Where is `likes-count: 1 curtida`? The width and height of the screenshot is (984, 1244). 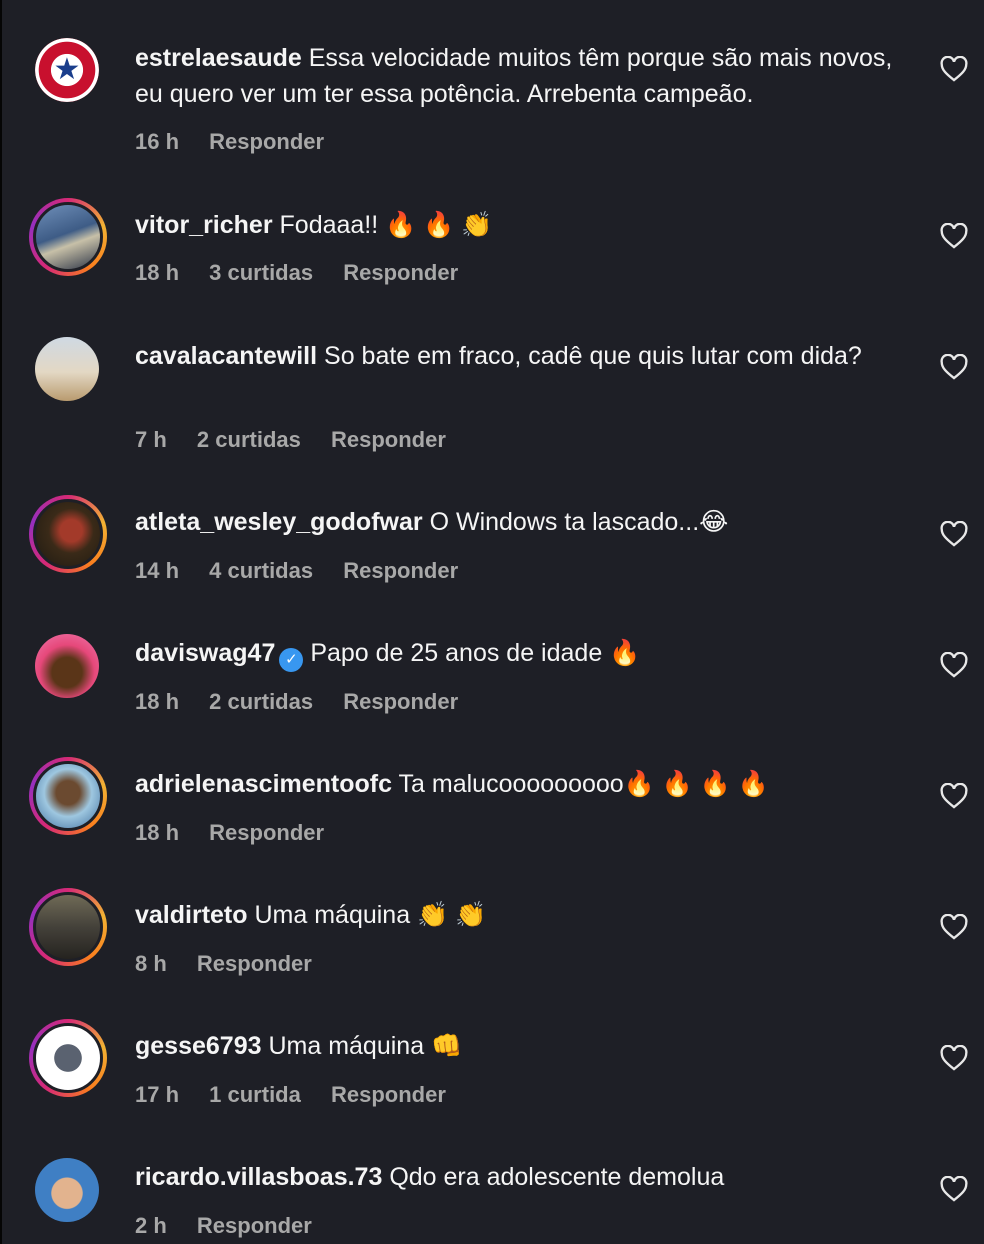
likes-count: 1 curtida is located at coordinates (255, 1094).